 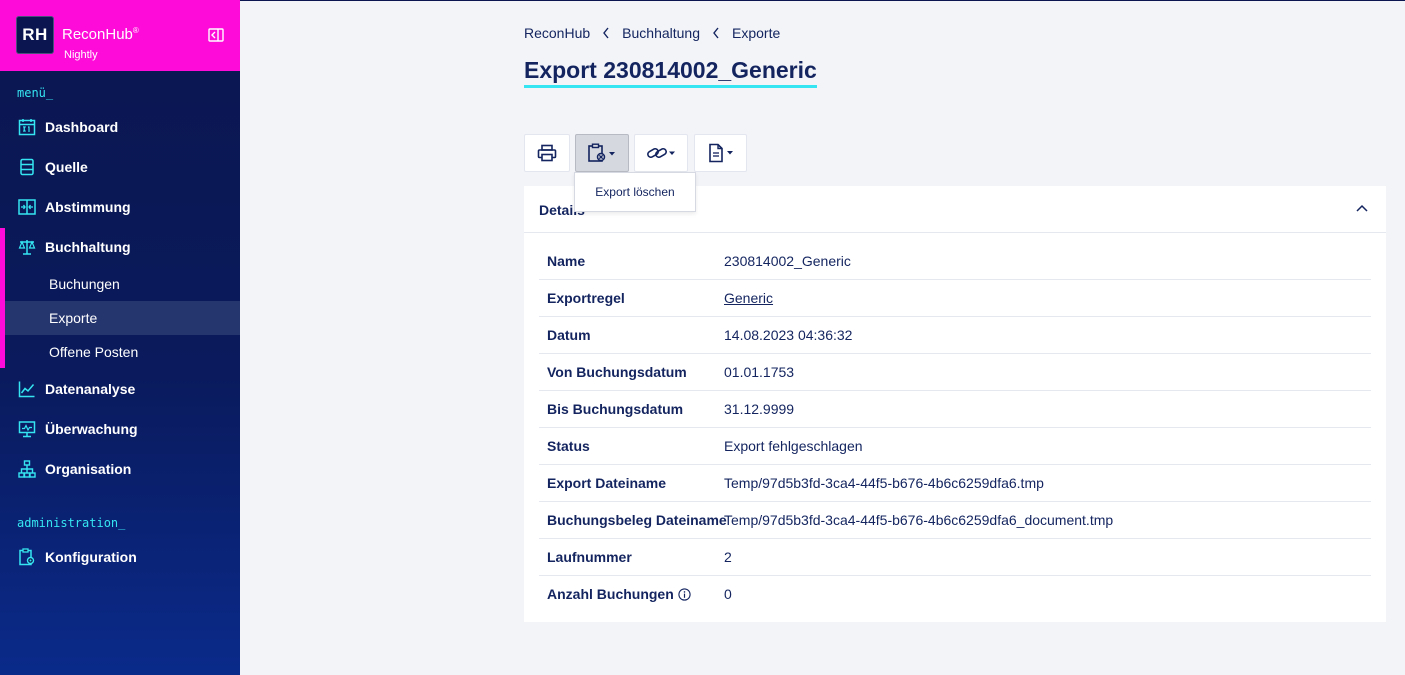 I want to click on document-icon, so click(x=720, y=153).